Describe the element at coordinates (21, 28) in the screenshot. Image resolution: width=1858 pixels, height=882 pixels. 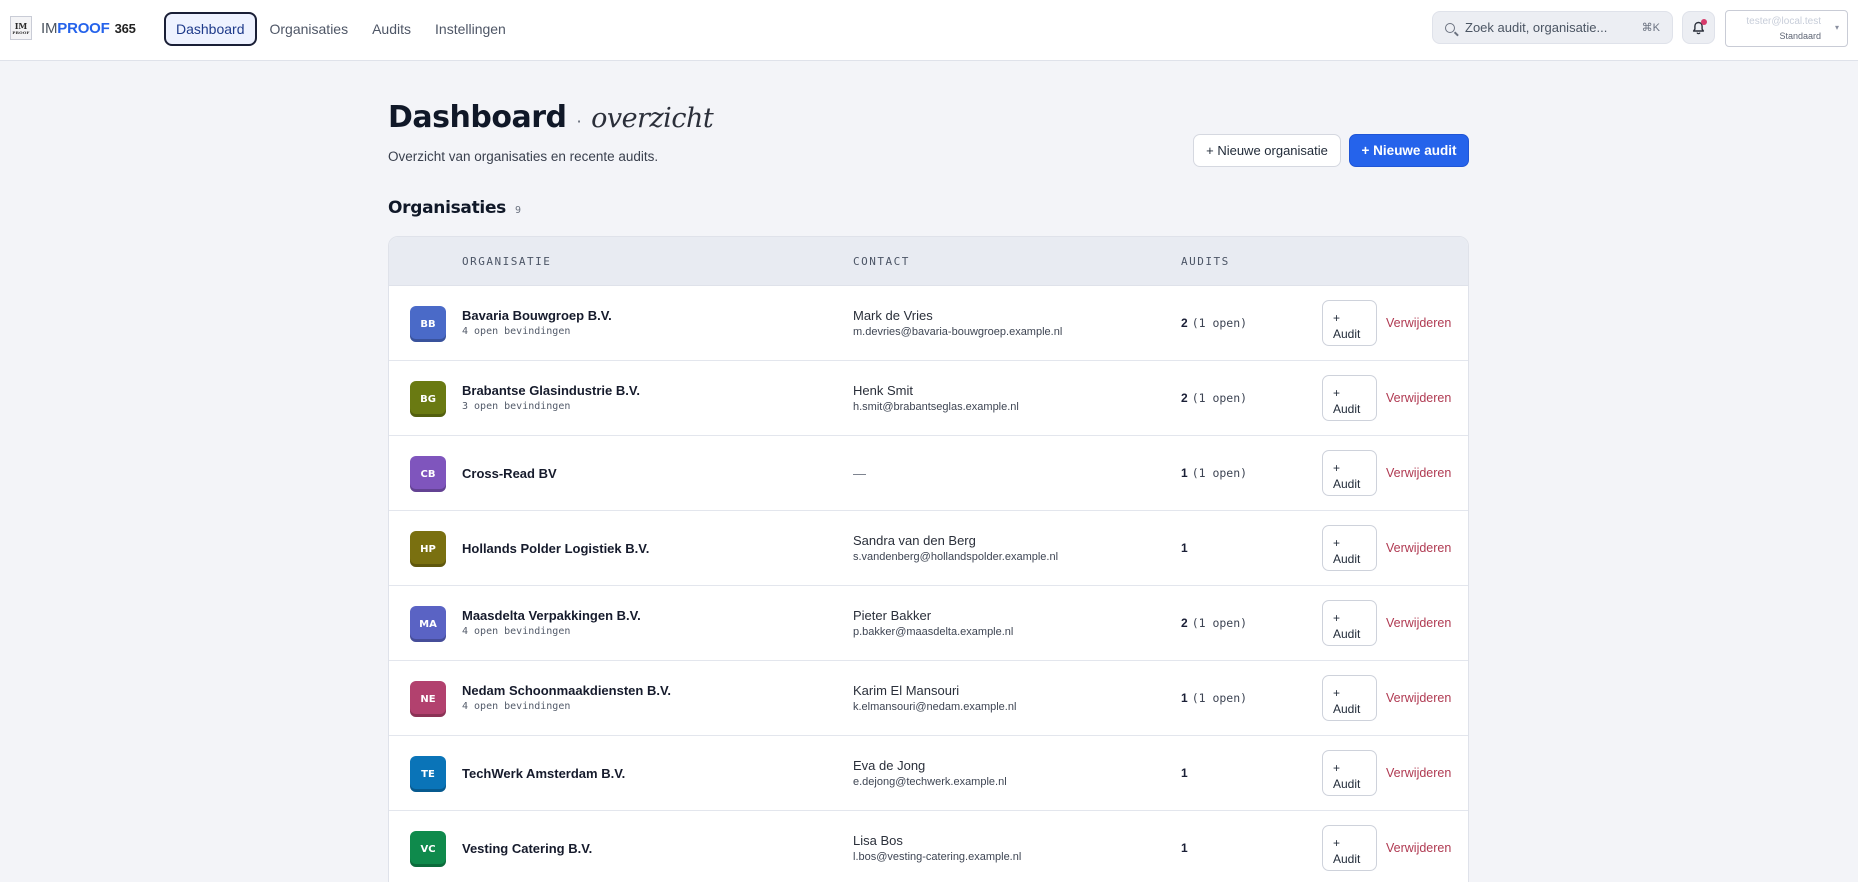
I see `logo-mark-icon: IM PROOF` at that location.